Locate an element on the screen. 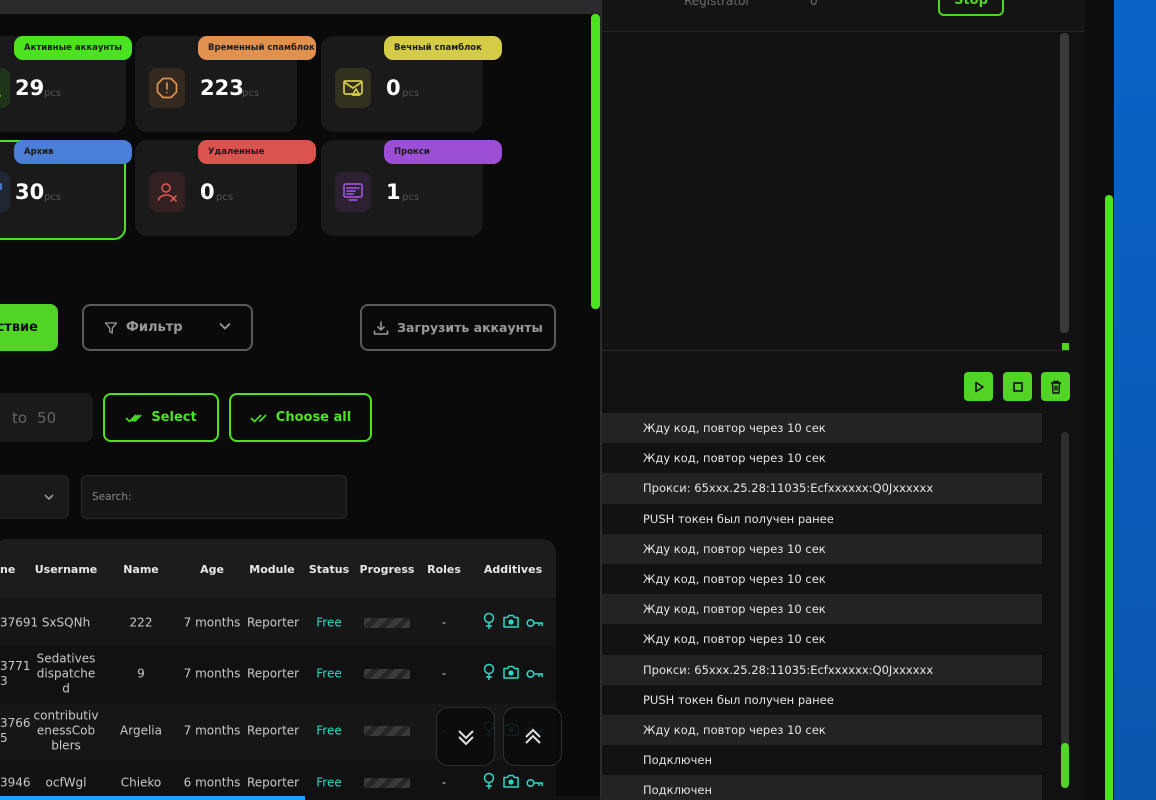  stop-square-button is located at coordinates (1017, 386).